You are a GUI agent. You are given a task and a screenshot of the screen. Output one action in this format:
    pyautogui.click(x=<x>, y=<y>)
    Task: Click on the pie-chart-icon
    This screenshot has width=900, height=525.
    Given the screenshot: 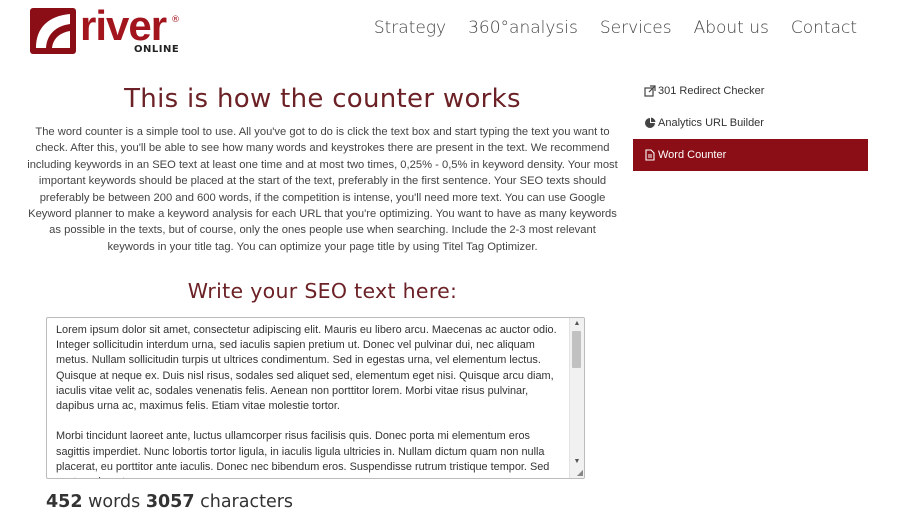 What is the action you would take?
    pyautogui.click(x=650, y=123)
    